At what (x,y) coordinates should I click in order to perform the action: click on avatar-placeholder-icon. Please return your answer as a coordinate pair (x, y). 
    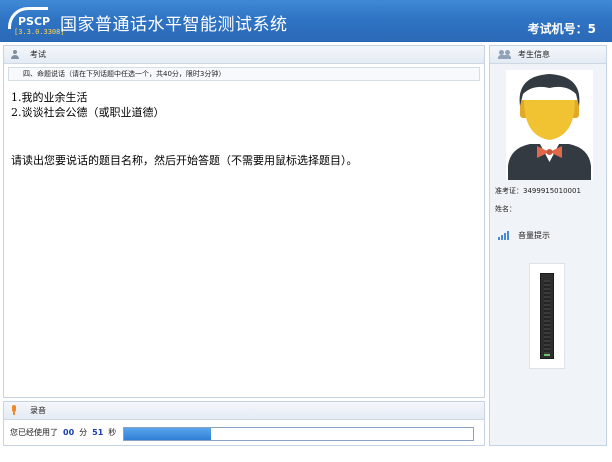
    Looking at the image, I should click on (549, 125).